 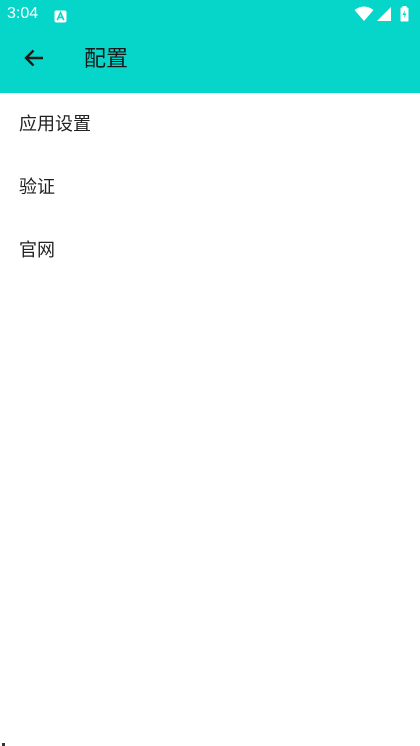 I want to click on wifi-icon, so click(x=364, y=13).